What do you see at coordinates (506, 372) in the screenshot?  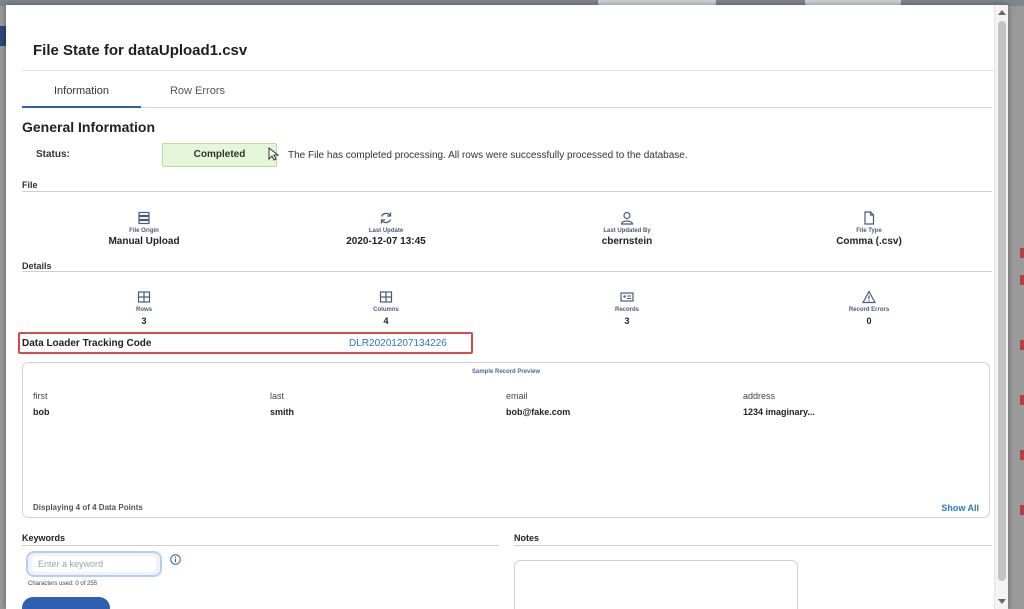 I see `preview-title: Sample Record Preview` at bounding box center [506, 372].